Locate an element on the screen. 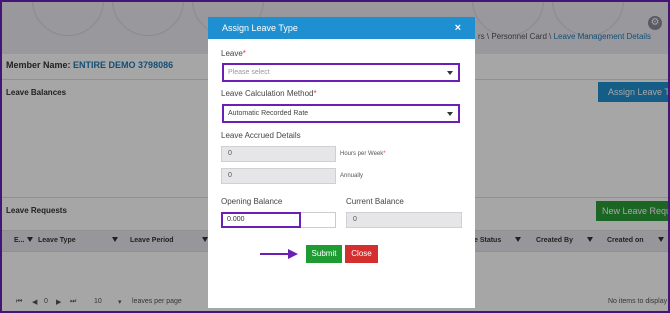  current-balance-field: 0 is located at coordinates (404, 220).